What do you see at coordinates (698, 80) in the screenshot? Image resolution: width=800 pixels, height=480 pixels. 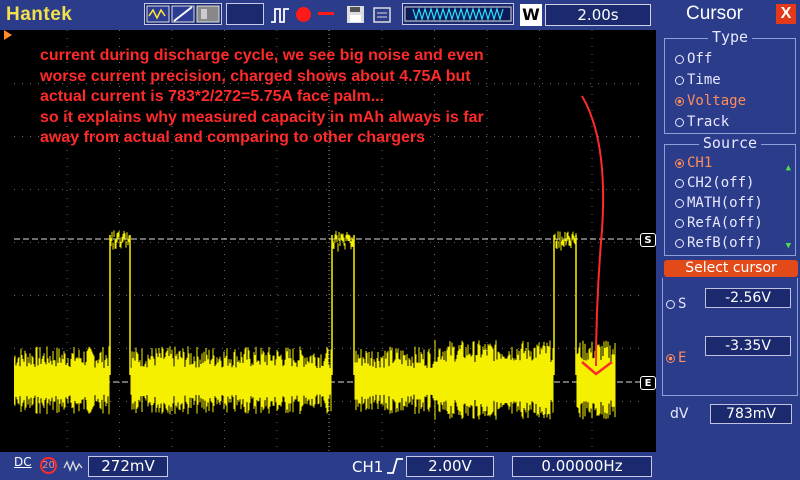 I see `type-option-time: Time` at bounding box center [698, 80].